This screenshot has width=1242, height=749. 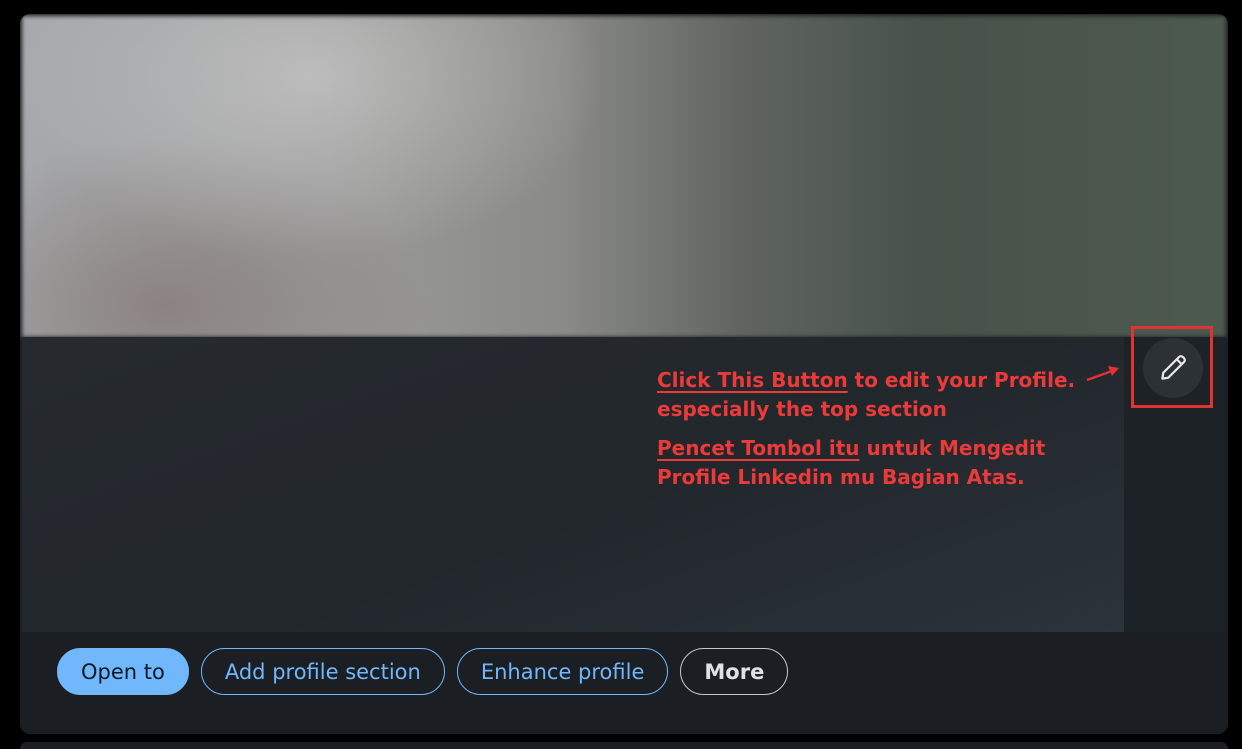 What do you see at coordinates (802, 409) in the screenshot?
I see `annotation-line-2: especially the top section` at bounding box center [802, 409].